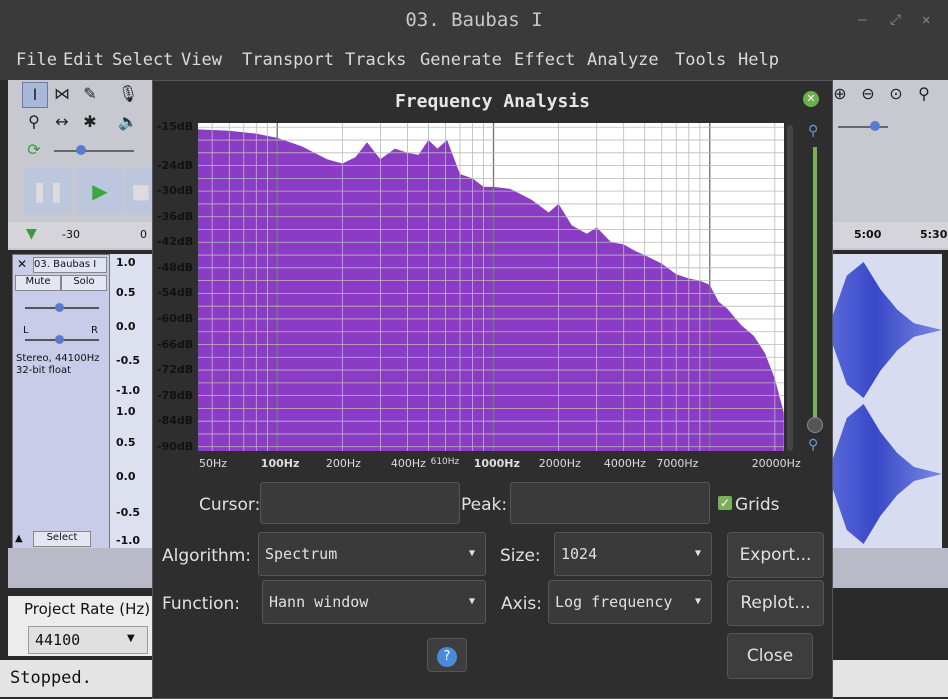 This screenshot has width=948, height=699. Describe the element at coordinates (725, 503) in the screenshot. I see `grids-checkbox: ✓` at that location.